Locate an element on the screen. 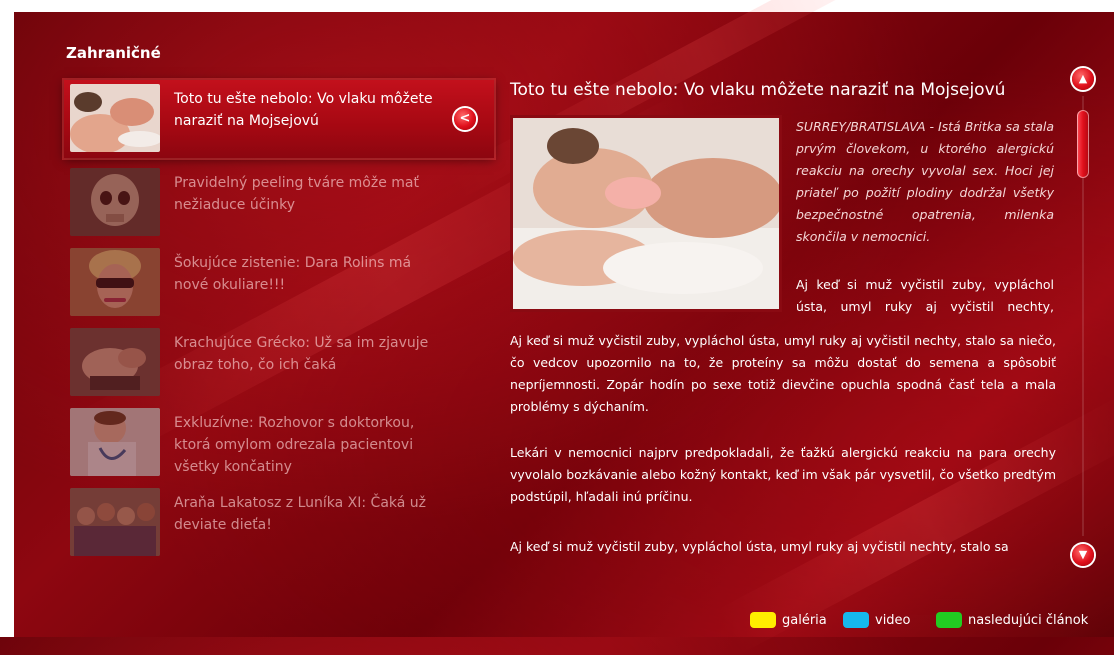 Image resolution: width=1114 pixels, height=655 pixels. scroll-up-button: ▲ is located at coordinates (1083, 79).